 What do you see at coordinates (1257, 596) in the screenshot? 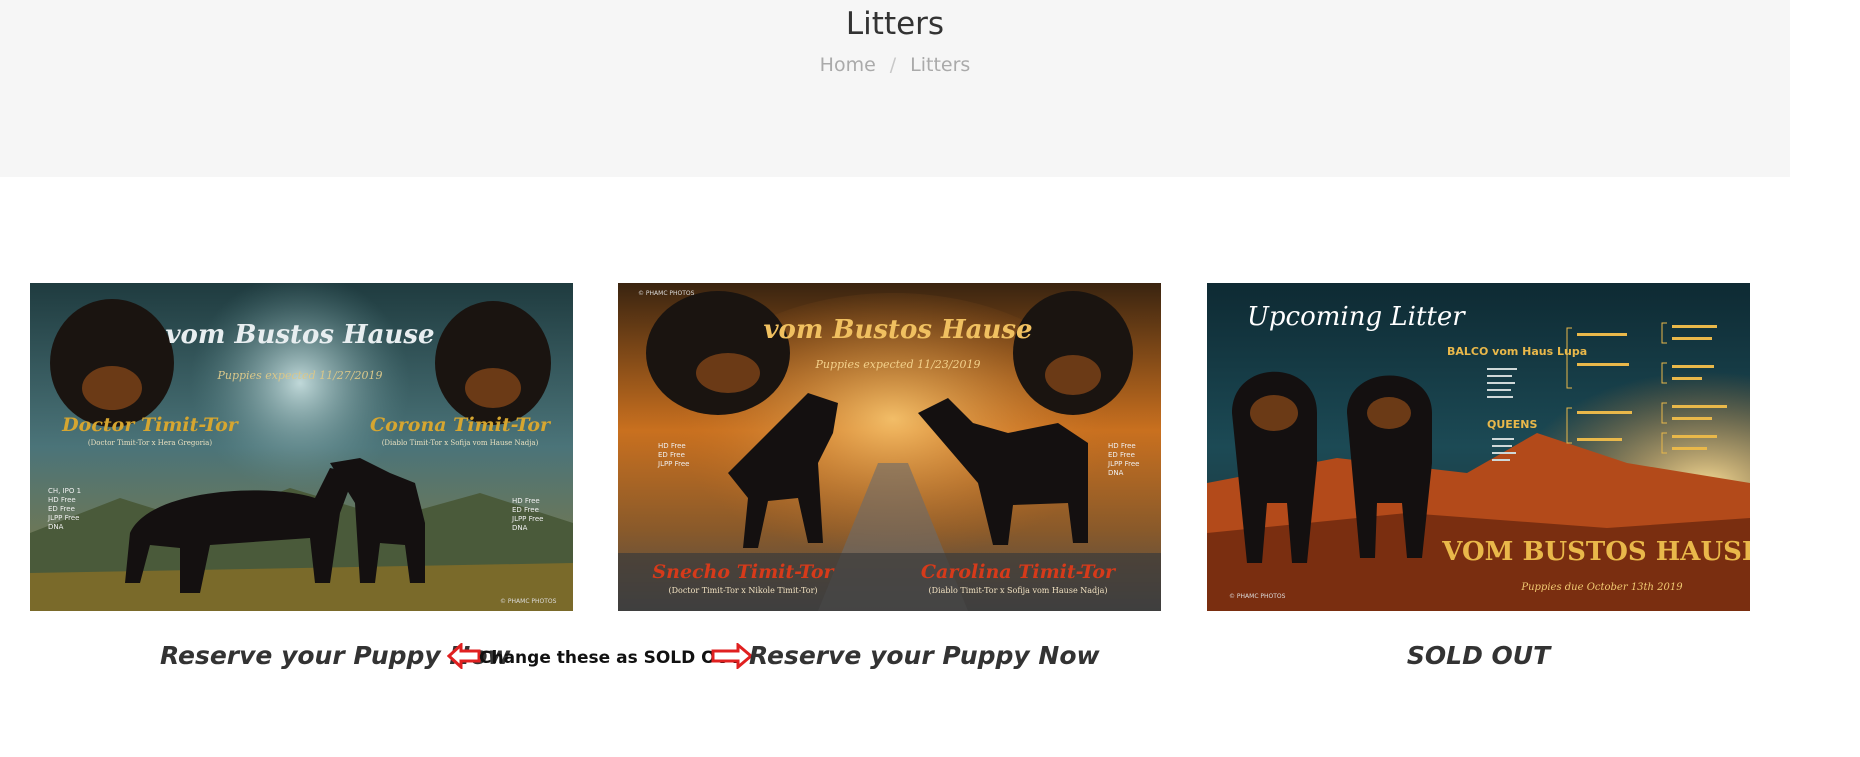
I see `poster-3-watermark: © PHAMC PHOTOS` at bounding box center [1257, 596].